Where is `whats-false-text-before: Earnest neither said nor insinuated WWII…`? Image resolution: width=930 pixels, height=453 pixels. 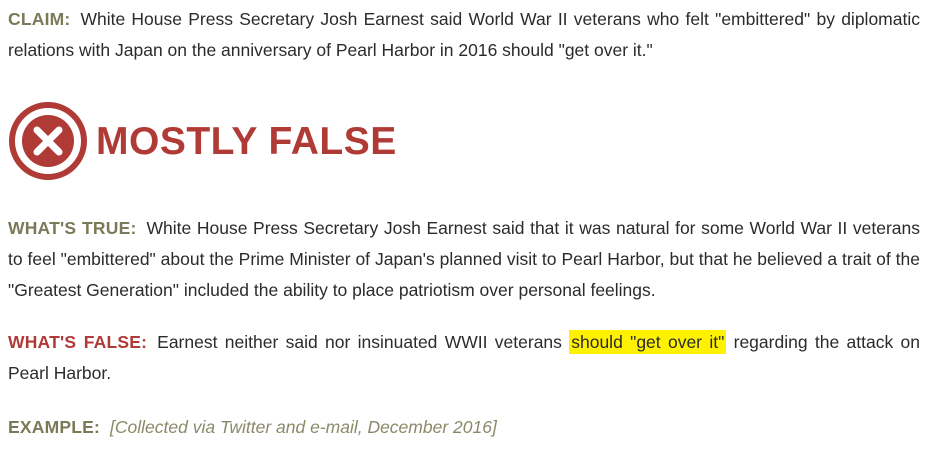
whats-false-text-before: Earnest neither said nor insinuated WWII… is located at coordinates (363, 342).